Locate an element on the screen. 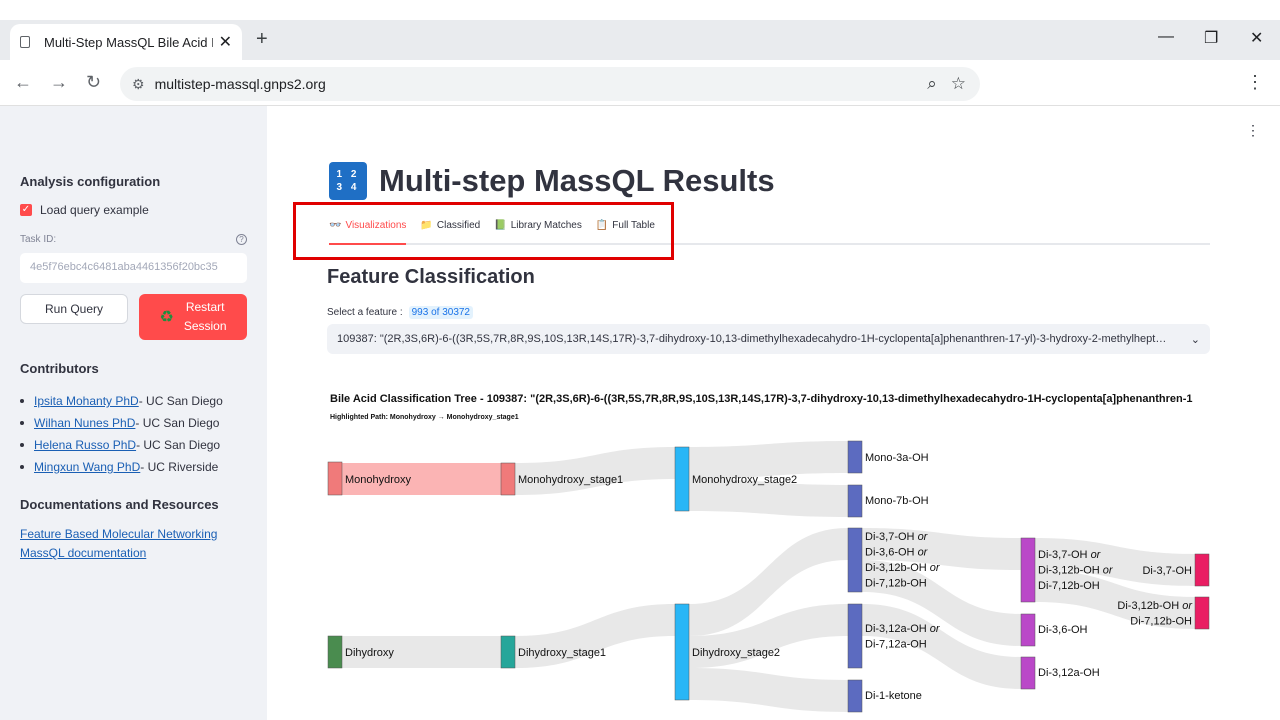 The width and height of the screenshot is (1280, 720). sankey-node-label: Di-1-ketone is located at coordinates (893, 696).